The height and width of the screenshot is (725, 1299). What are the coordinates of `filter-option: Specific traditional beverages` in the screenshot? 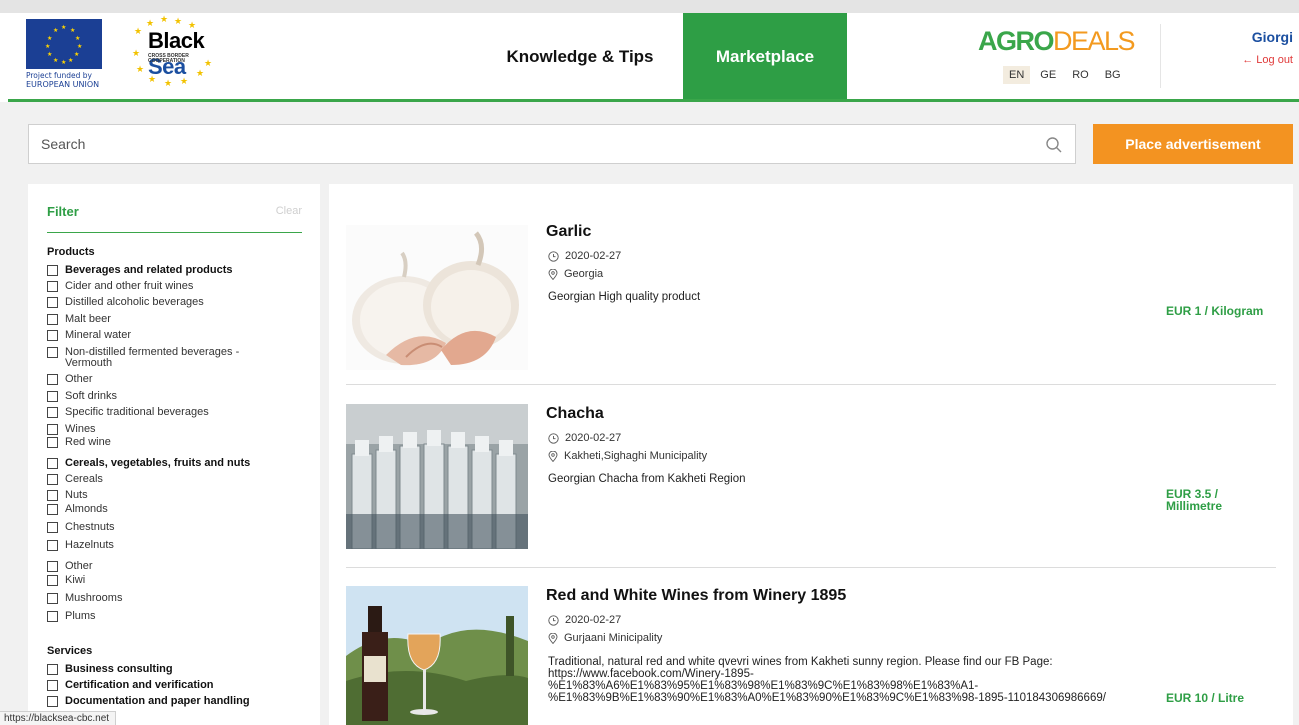 It's located at (156, 412).